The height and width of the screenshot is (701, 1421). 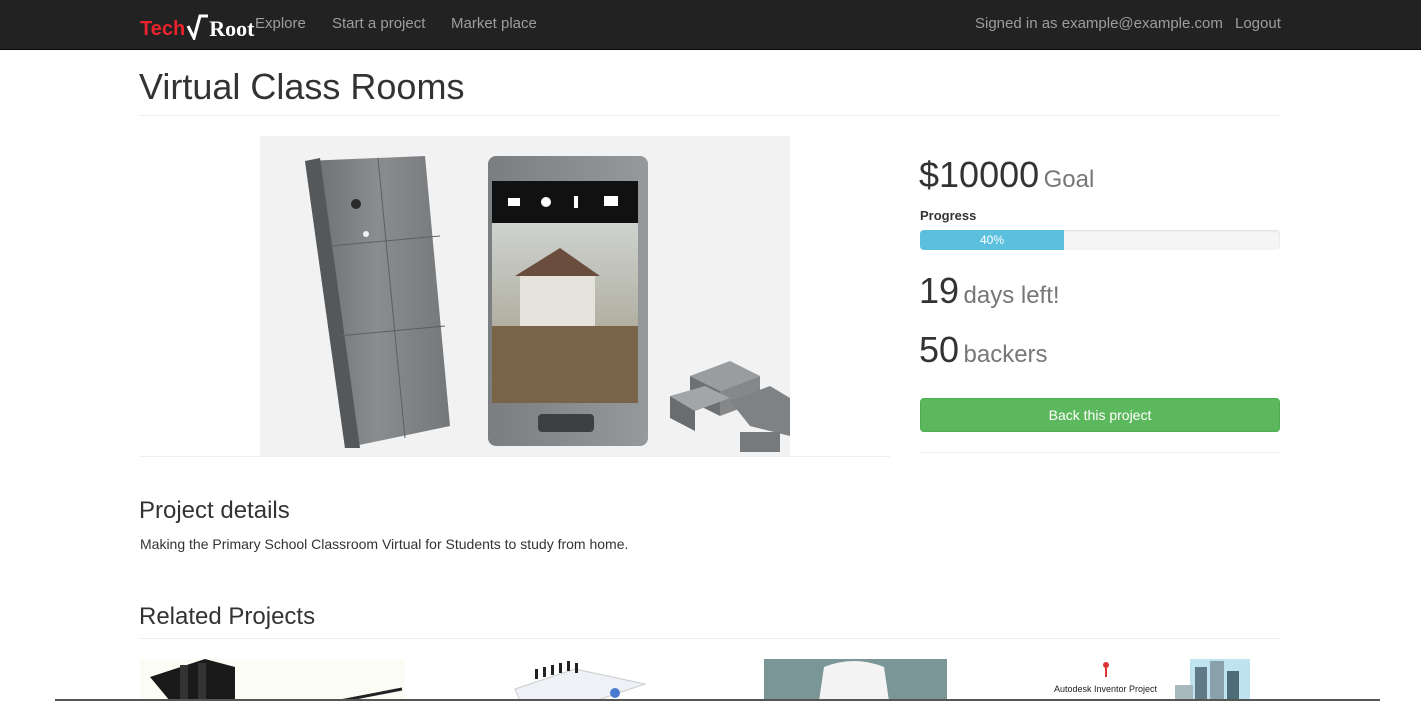 What do you see at coordinates (1011, 295) in the screenshot?
I see `days-left-label: days left!` at bounding box center [1011, 295].